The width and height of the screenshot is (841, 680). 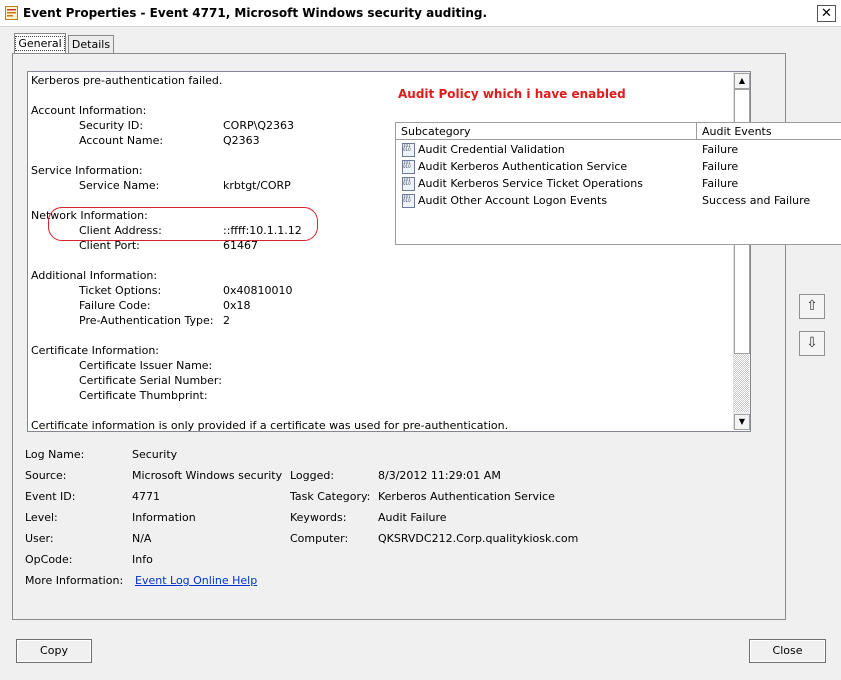 I want to click on scroll-down-icon: ▼, so click(x=742, y=422).